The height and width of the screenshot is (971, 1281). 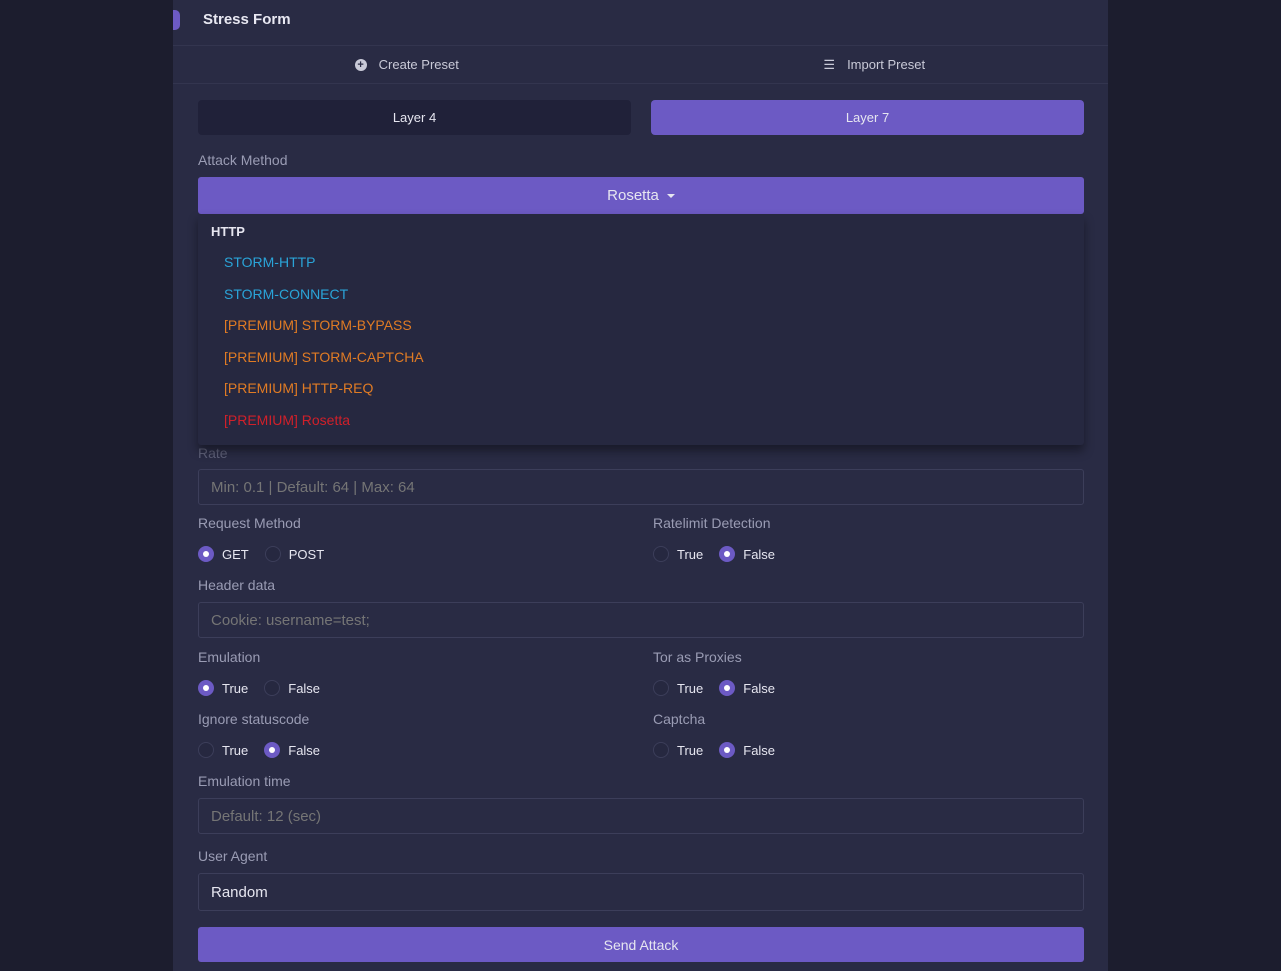 I want to click on dropdown-option: [PREMIUM] HTTP-REQ, so click(x=298, y=388).